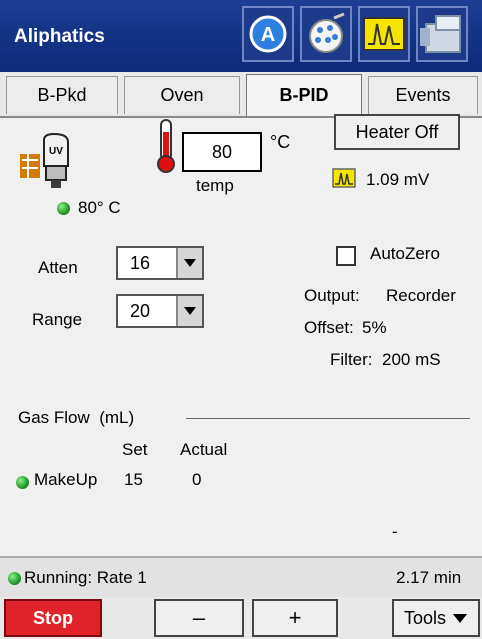  Describe the element at coordinates (411, 359) in the screenshot. I see `filter-value: 200 mS` at that location.